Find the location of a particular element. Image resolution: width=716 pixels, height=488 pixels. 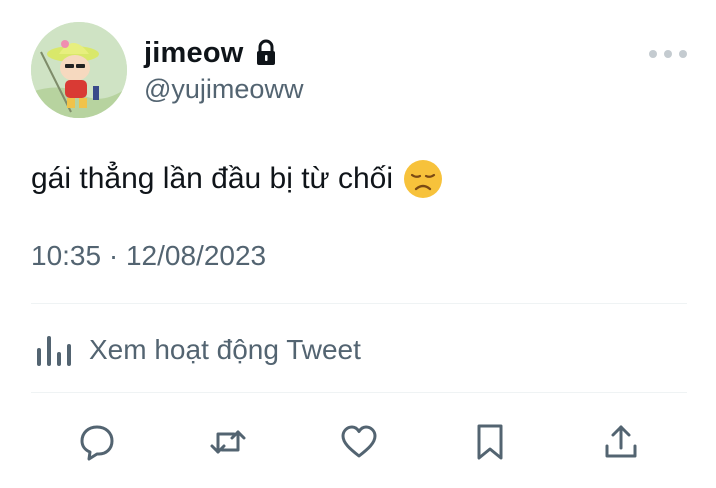

tweet-time: 10:35 is located at coordinates (66, 255).